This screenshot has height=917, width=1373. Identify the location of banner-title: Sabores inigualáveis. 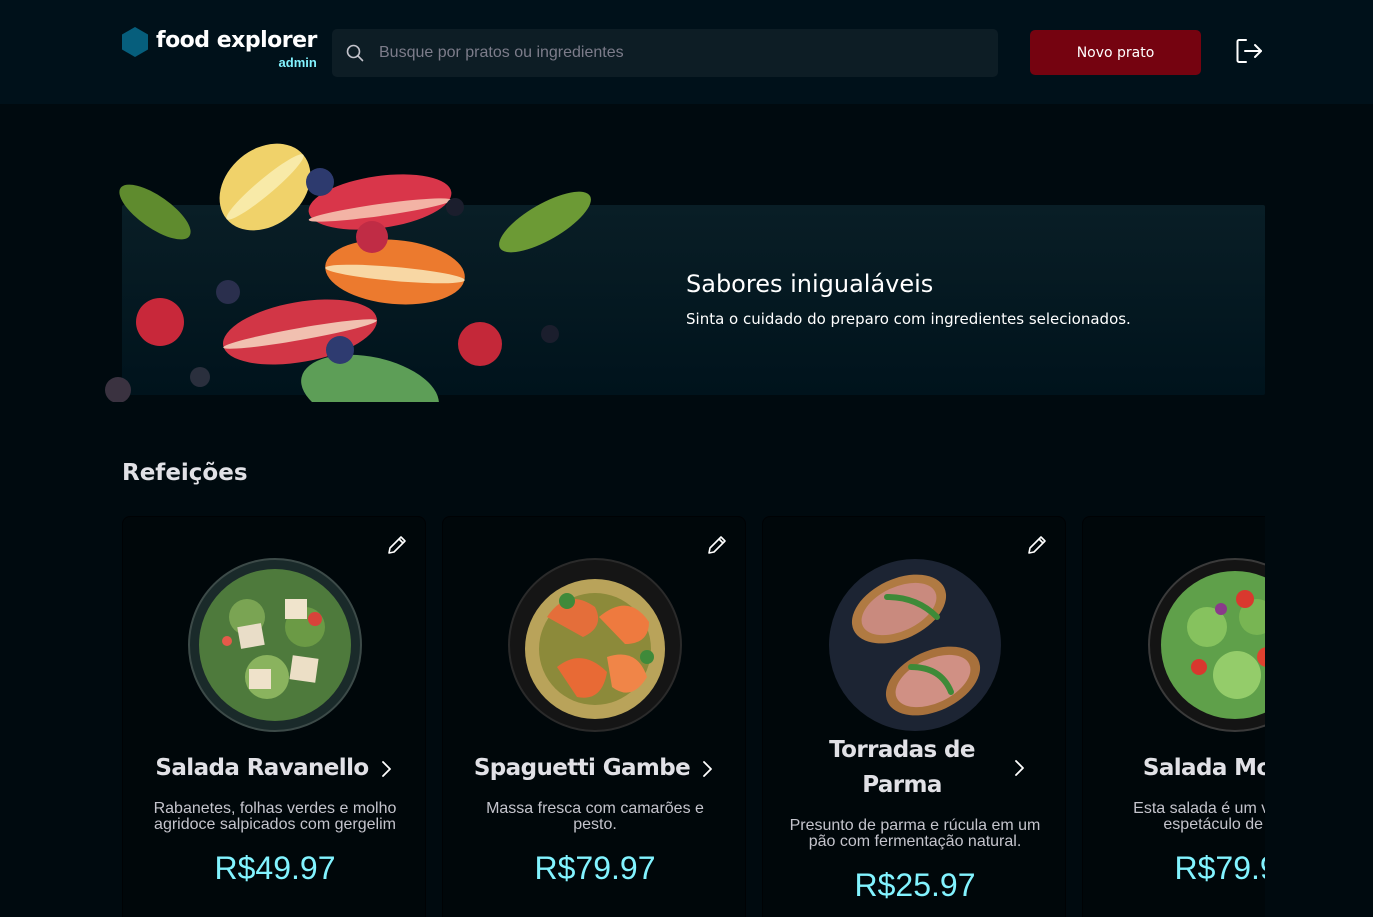
(810, 284).